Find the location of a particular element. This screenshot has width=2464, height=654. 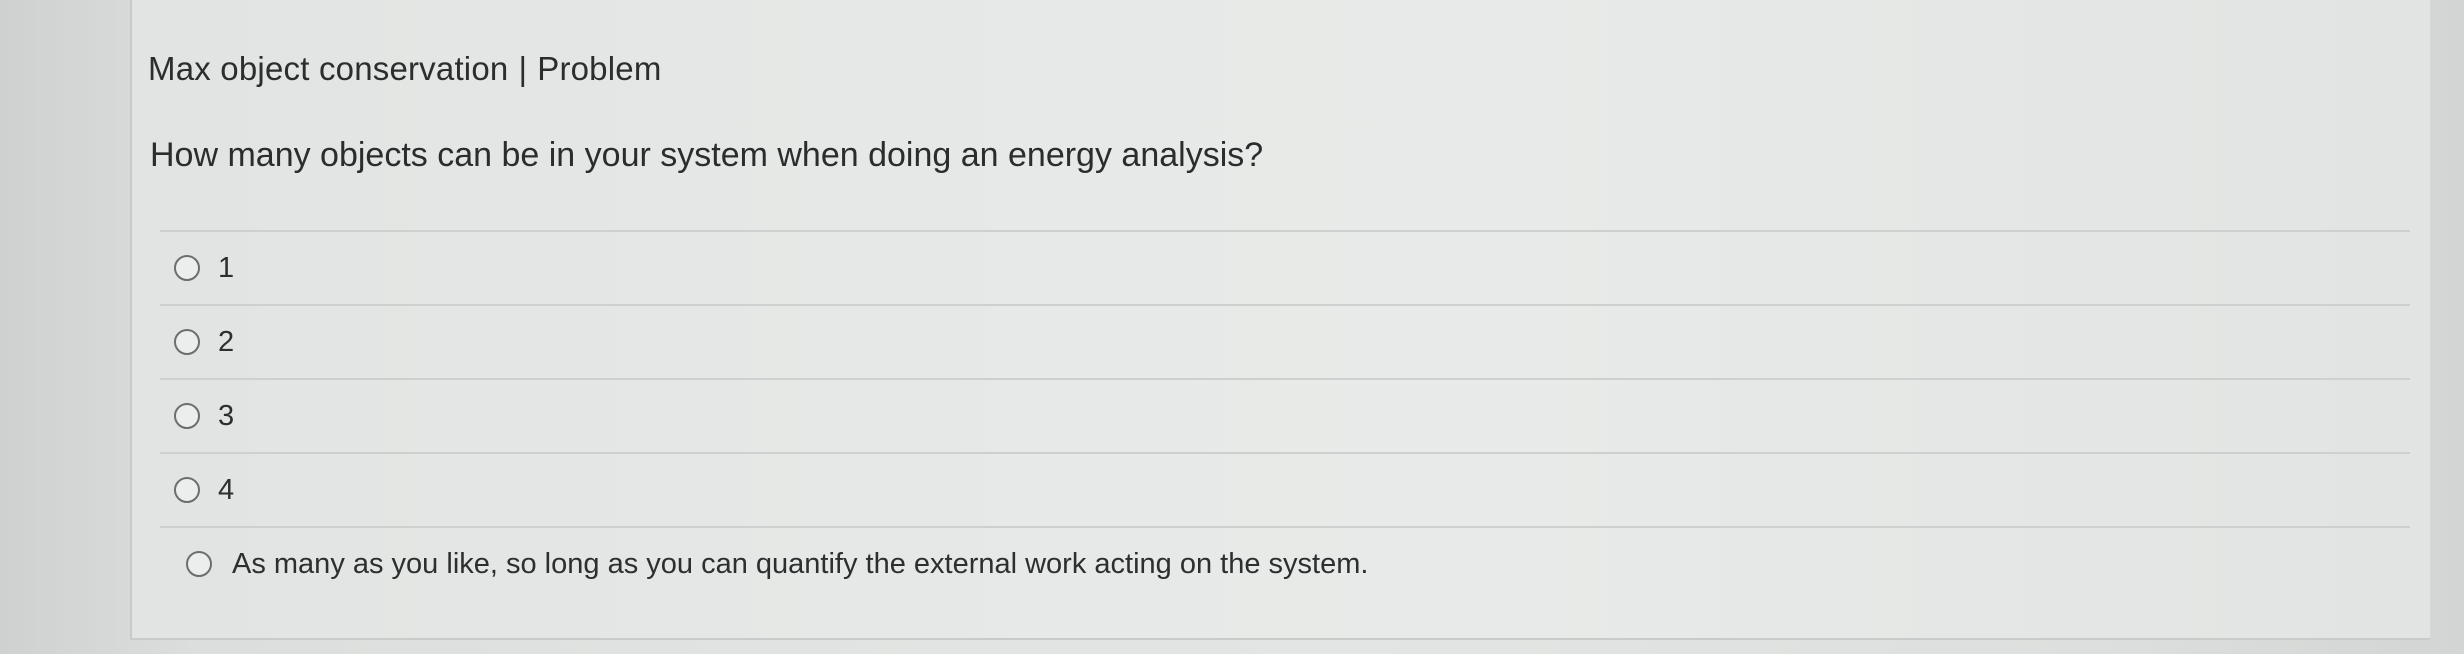

problem-title: Max object conservation is located at coordinates (328, 68).